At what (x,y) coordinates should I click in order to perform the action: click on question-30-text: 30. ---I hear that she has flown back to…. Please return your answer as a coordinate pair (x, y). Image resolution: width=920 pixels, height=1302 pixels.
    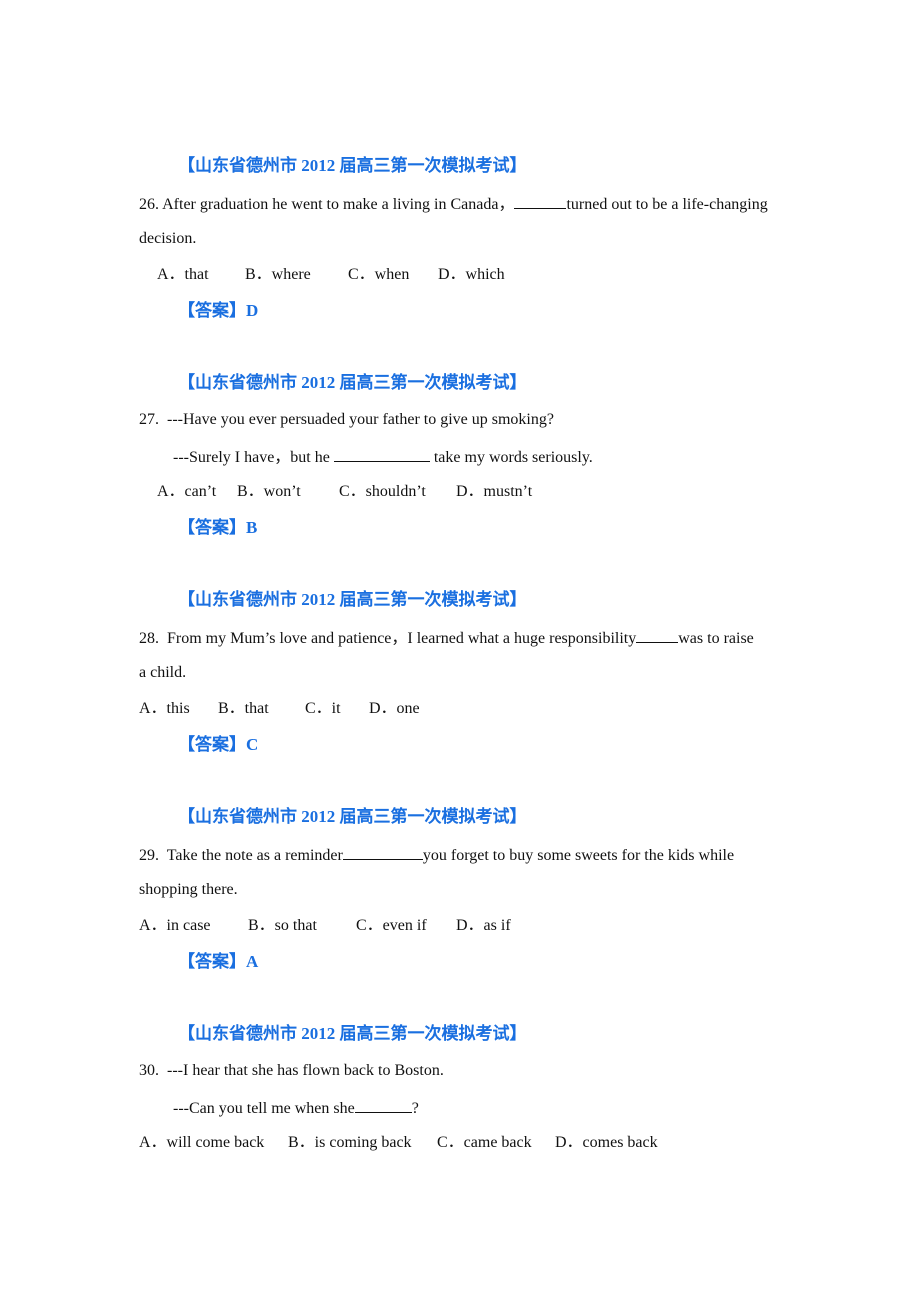
    Looking at the image, I should click on (291, 1071).